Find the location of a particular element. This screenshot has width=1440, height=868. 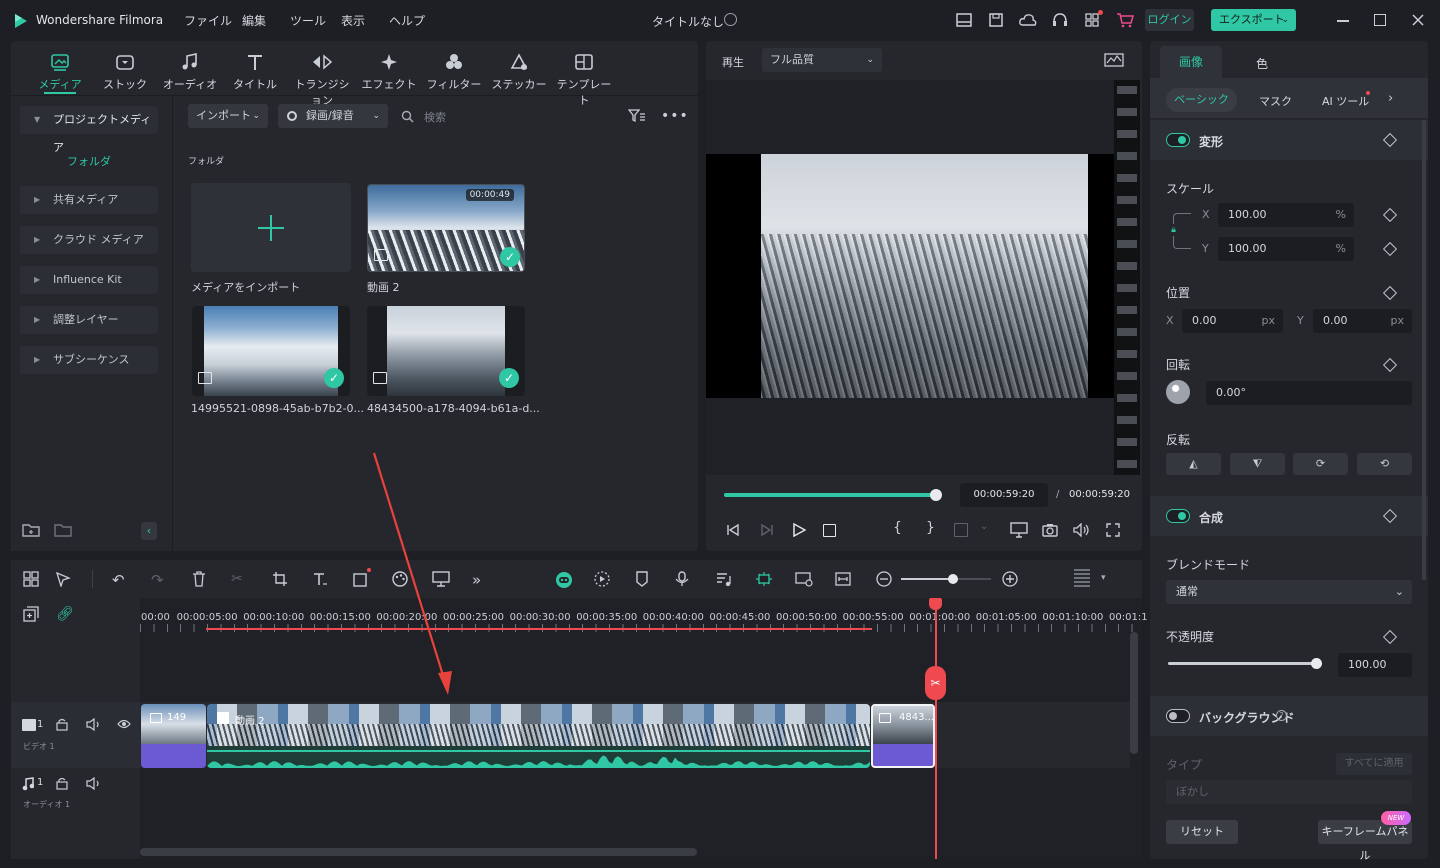

picture-in-picture-icon is located at coordinates (804, 580).